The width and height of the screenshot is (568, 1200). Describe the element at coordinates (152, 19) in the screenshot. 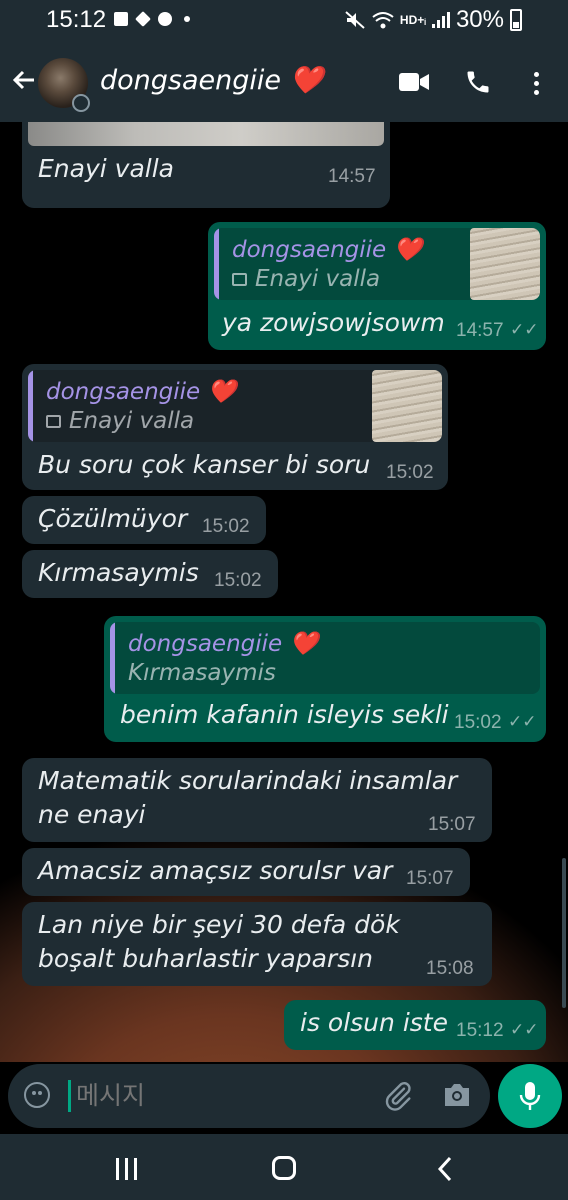

I see `notification-icons` at that location.